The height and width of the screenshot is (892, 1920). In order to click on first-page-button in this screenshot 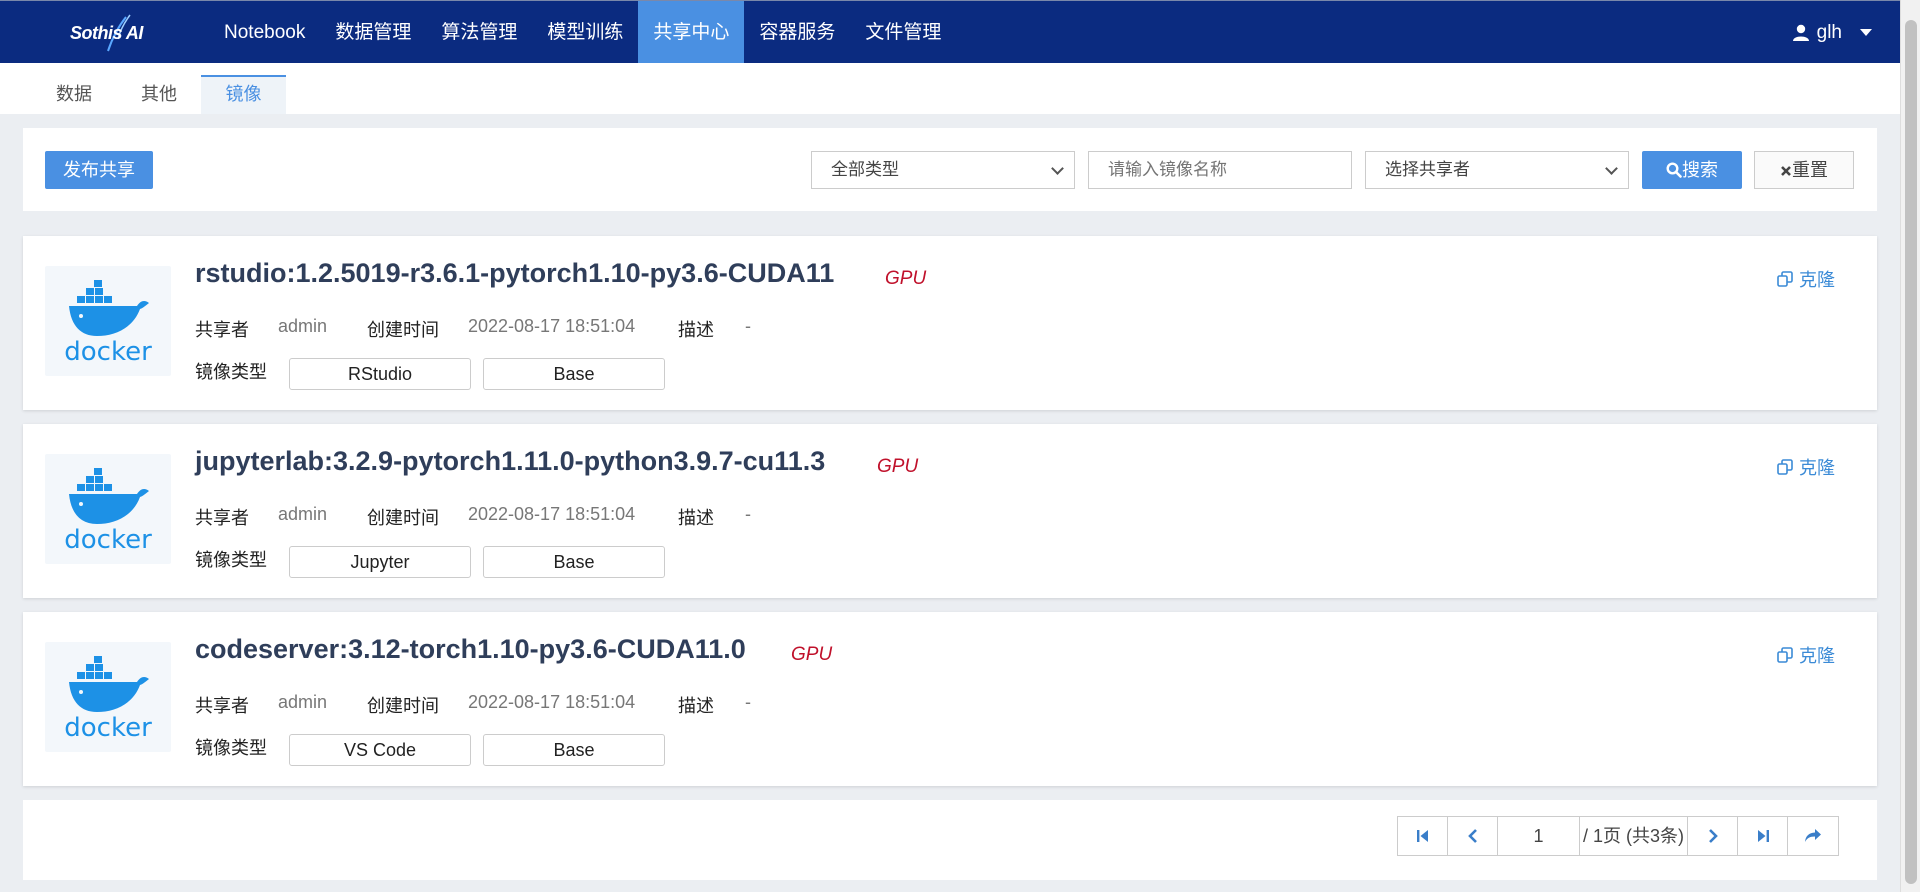, I will do `click(1423, 836)`.